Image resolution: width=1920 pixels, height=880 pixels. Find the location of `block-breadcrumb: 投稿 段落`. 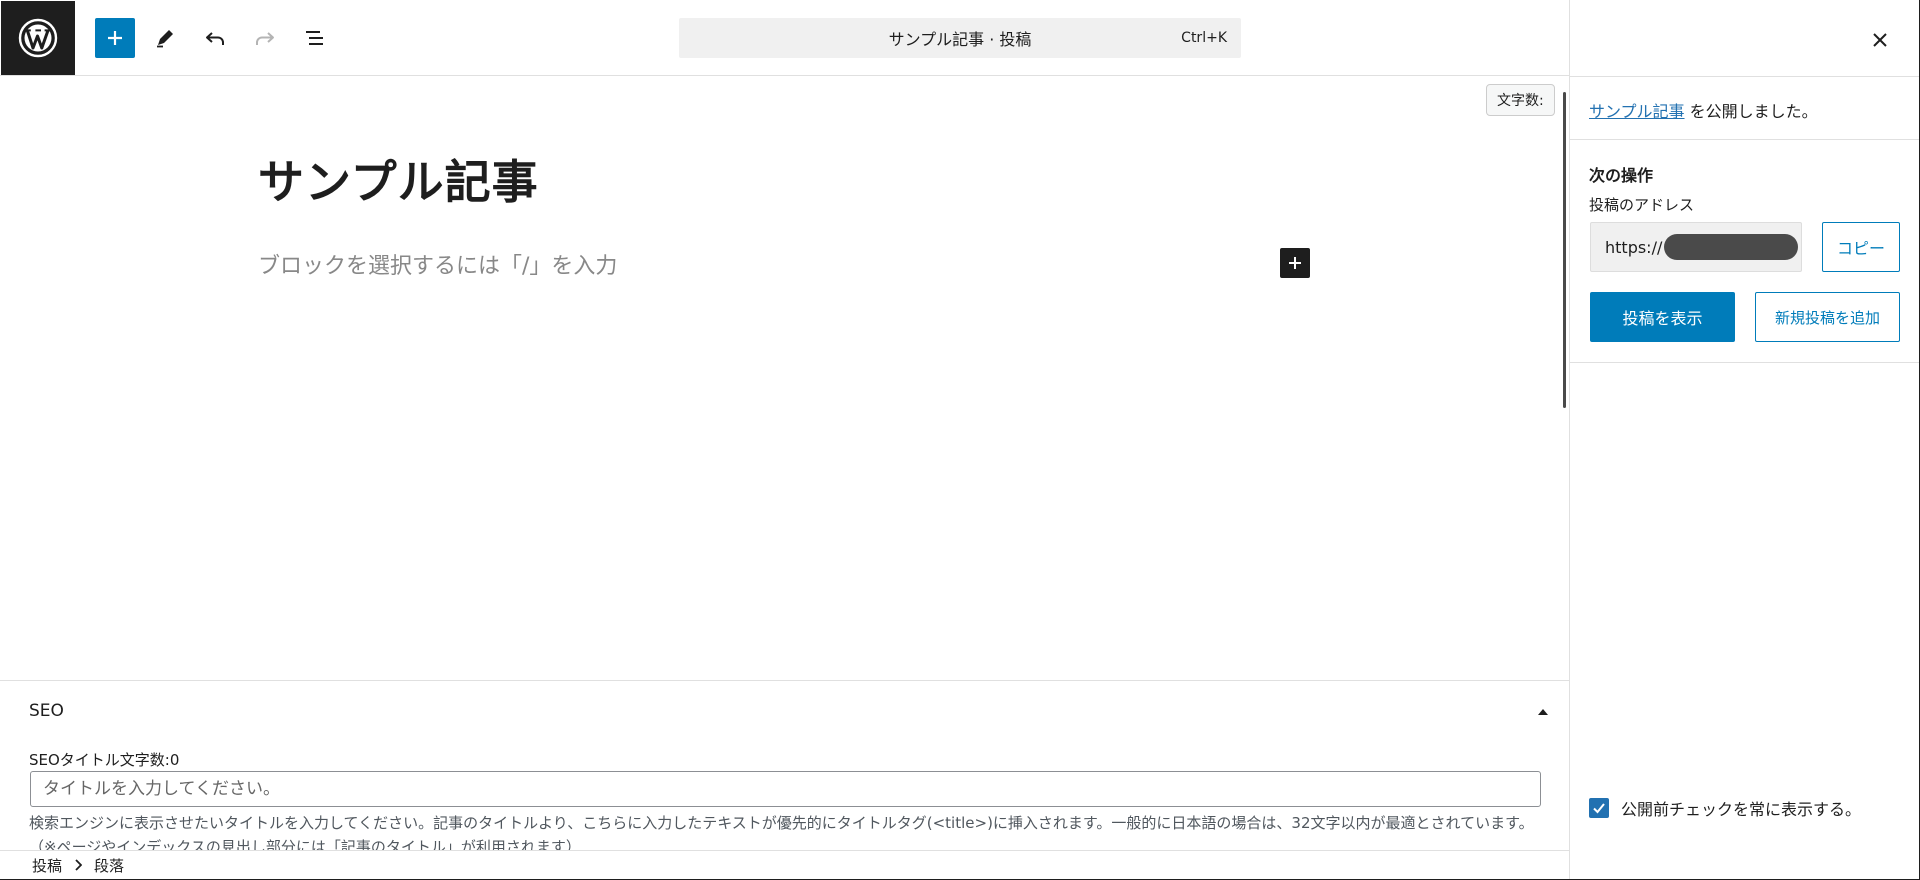

block-breadcrumb: 投稿 段落 is located at coordinates (784, 864).